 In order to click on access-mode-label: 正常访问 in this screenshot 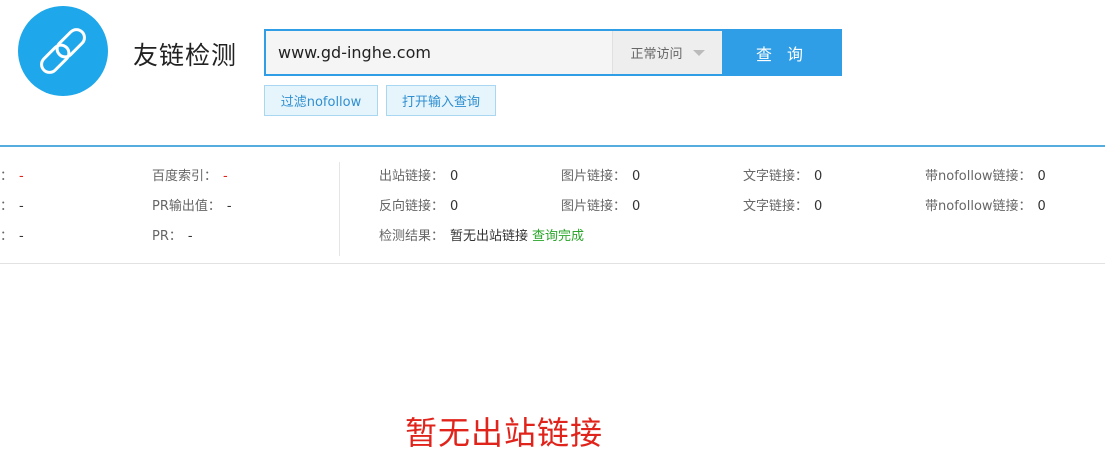, I will do `click(656, 54)`.